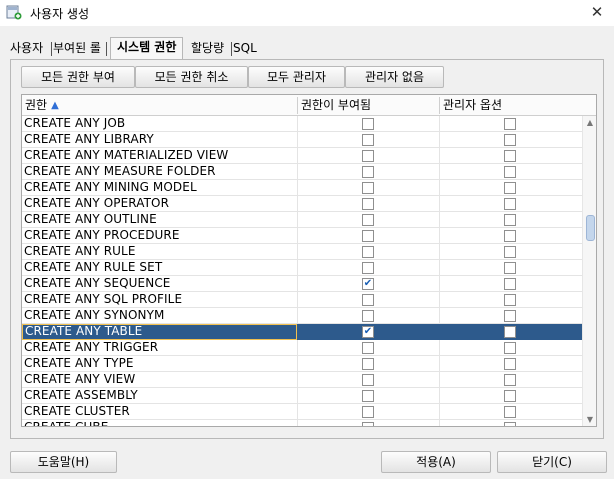 Image resolution: width=614 pixels, height=479 pixels. Describe the element at coordinates (552, 462) in the screenshot. I see `close-button: 닫기(C)` at that location.